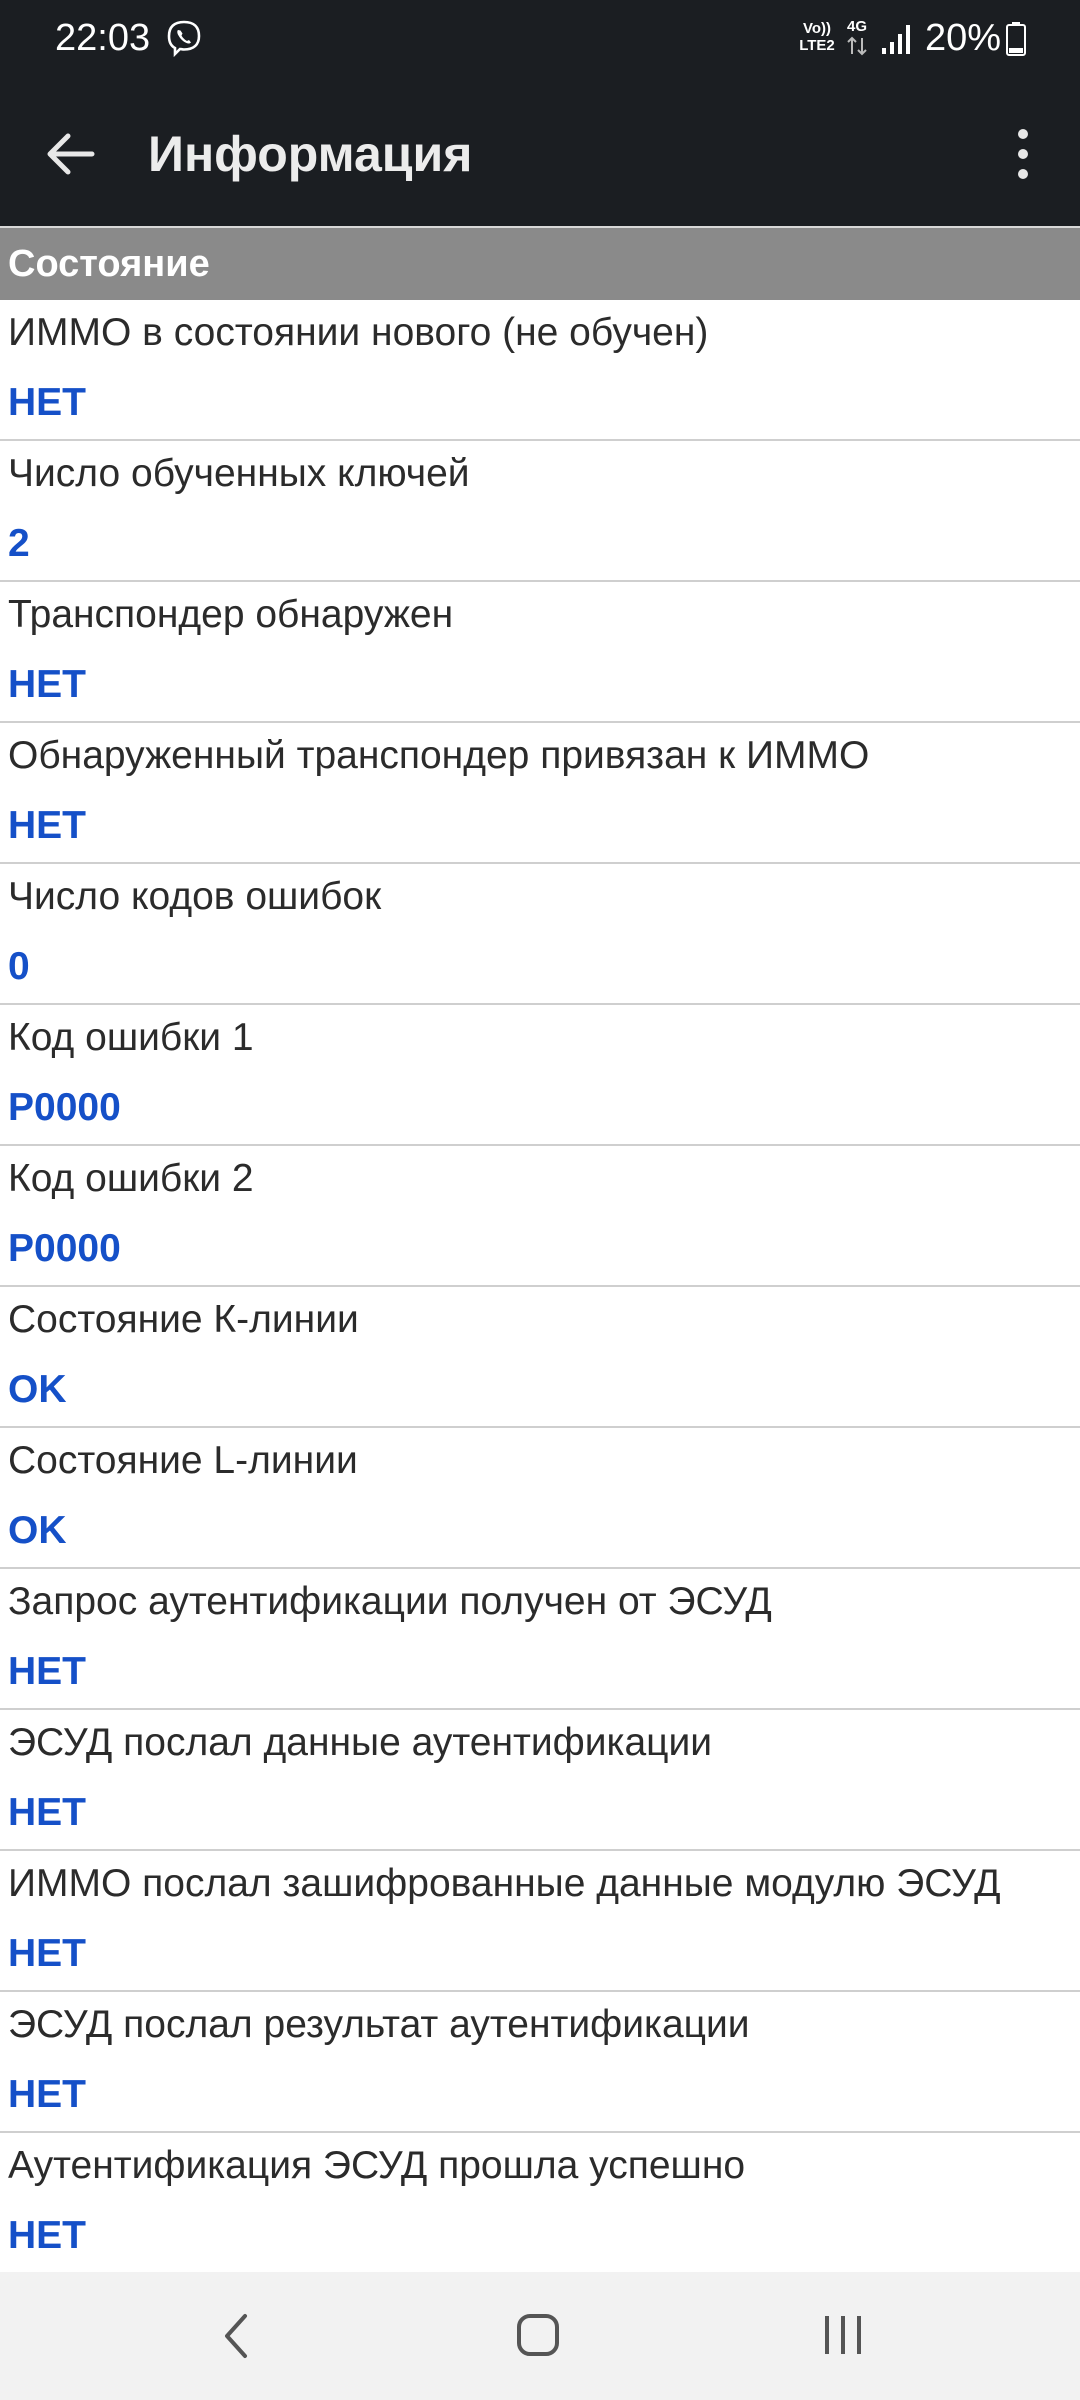 The height and width of the screenshot is (2400, 1080). I want to click on list-item: Аутентификация ЭСУД прошла успешно НЕТ, so click(540, 2203).